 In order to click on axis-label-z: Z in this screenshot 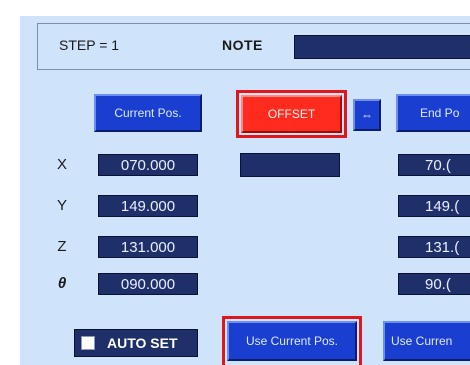, I will do `click(62, 246)`.